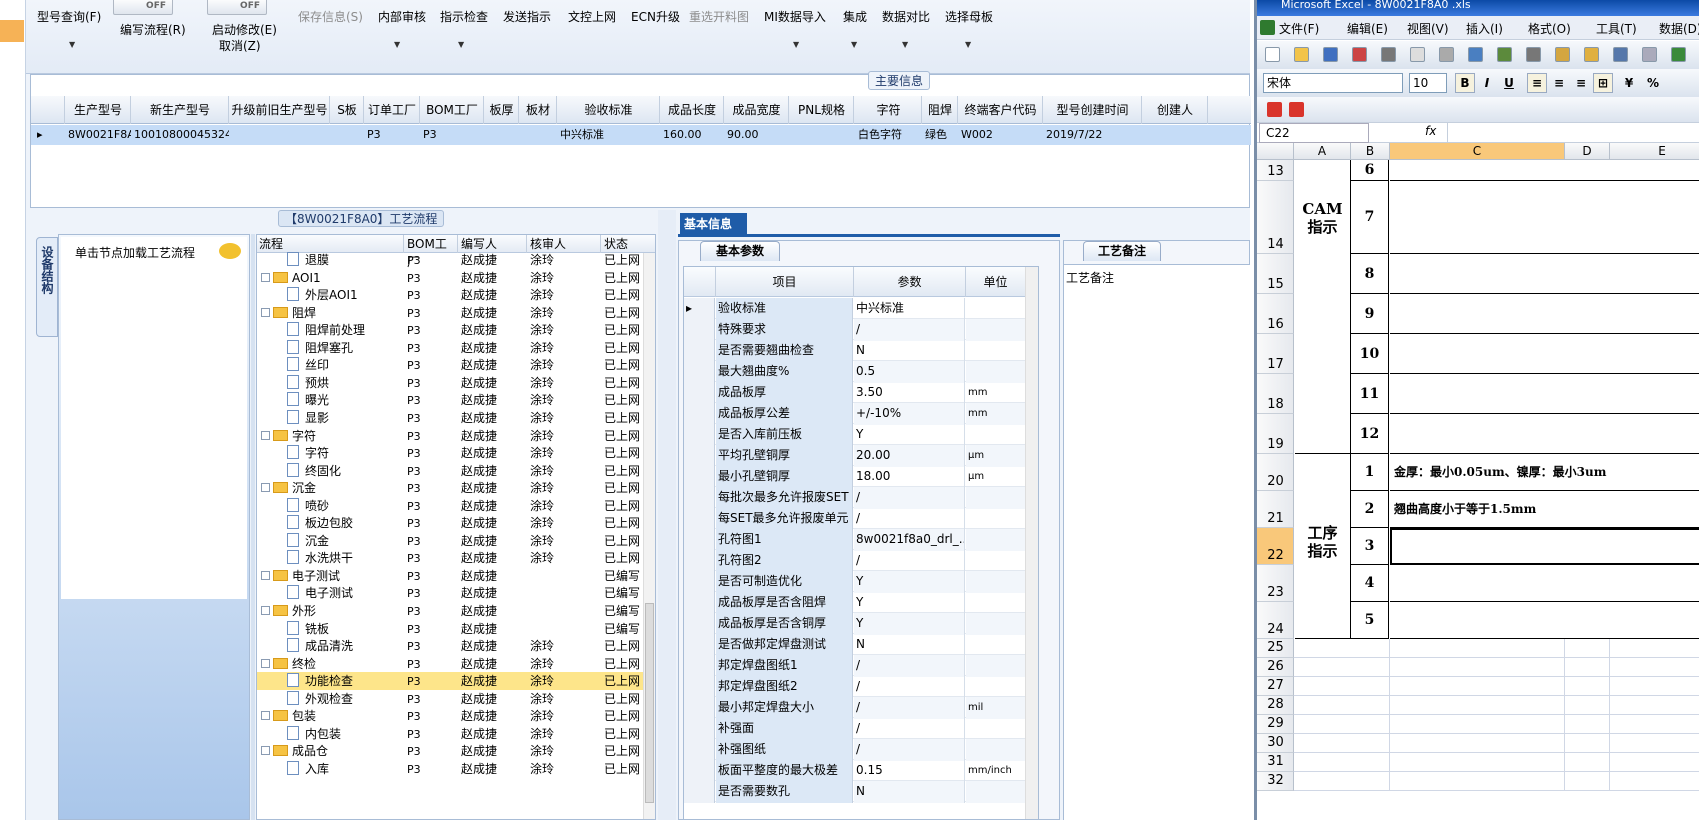  What do you see at coordinates (456, 330) in the screenshot?
I see `tree-row: 阻焊前处理 P3 赵成捷 涂玲 已上网` at bounding box center [456, 330].